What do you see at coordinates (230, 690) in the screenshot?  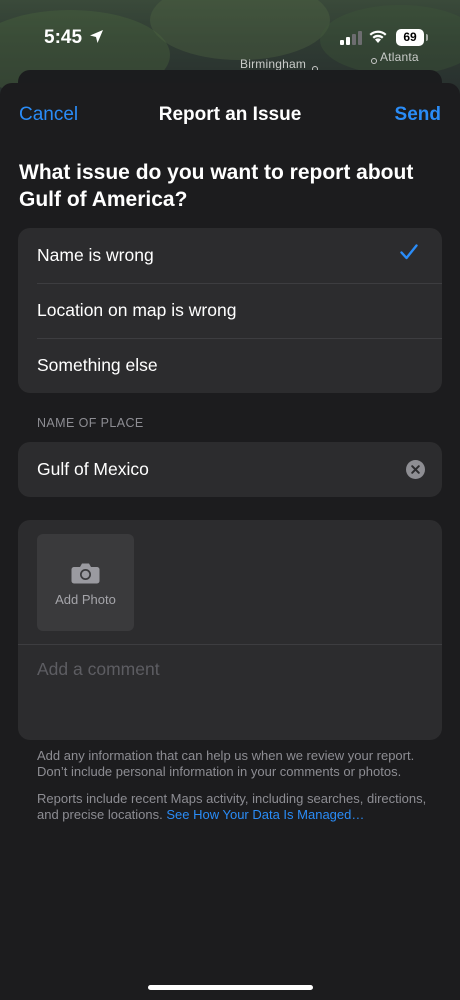 I see `comment-textarea` at bounding box center [230, 690].